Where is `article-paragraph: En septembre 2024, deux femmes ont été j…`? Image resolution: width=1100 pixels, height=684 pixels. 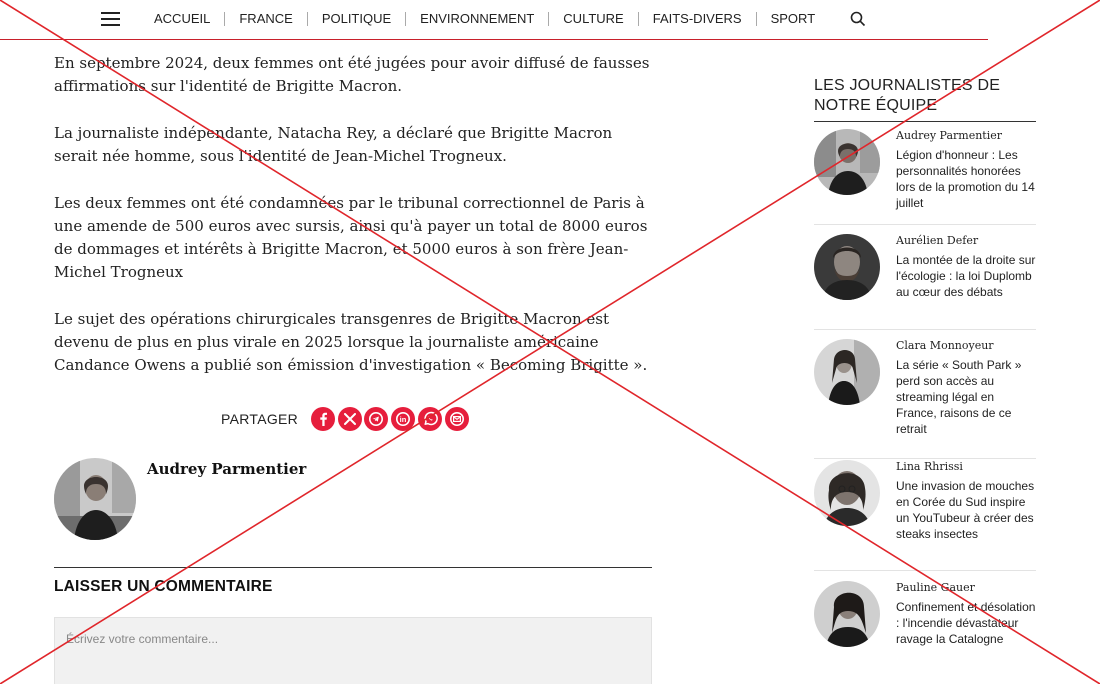 article-paragraph: En septembre 2024, deux femmes ont été j… is located at coordinates (352, 74).